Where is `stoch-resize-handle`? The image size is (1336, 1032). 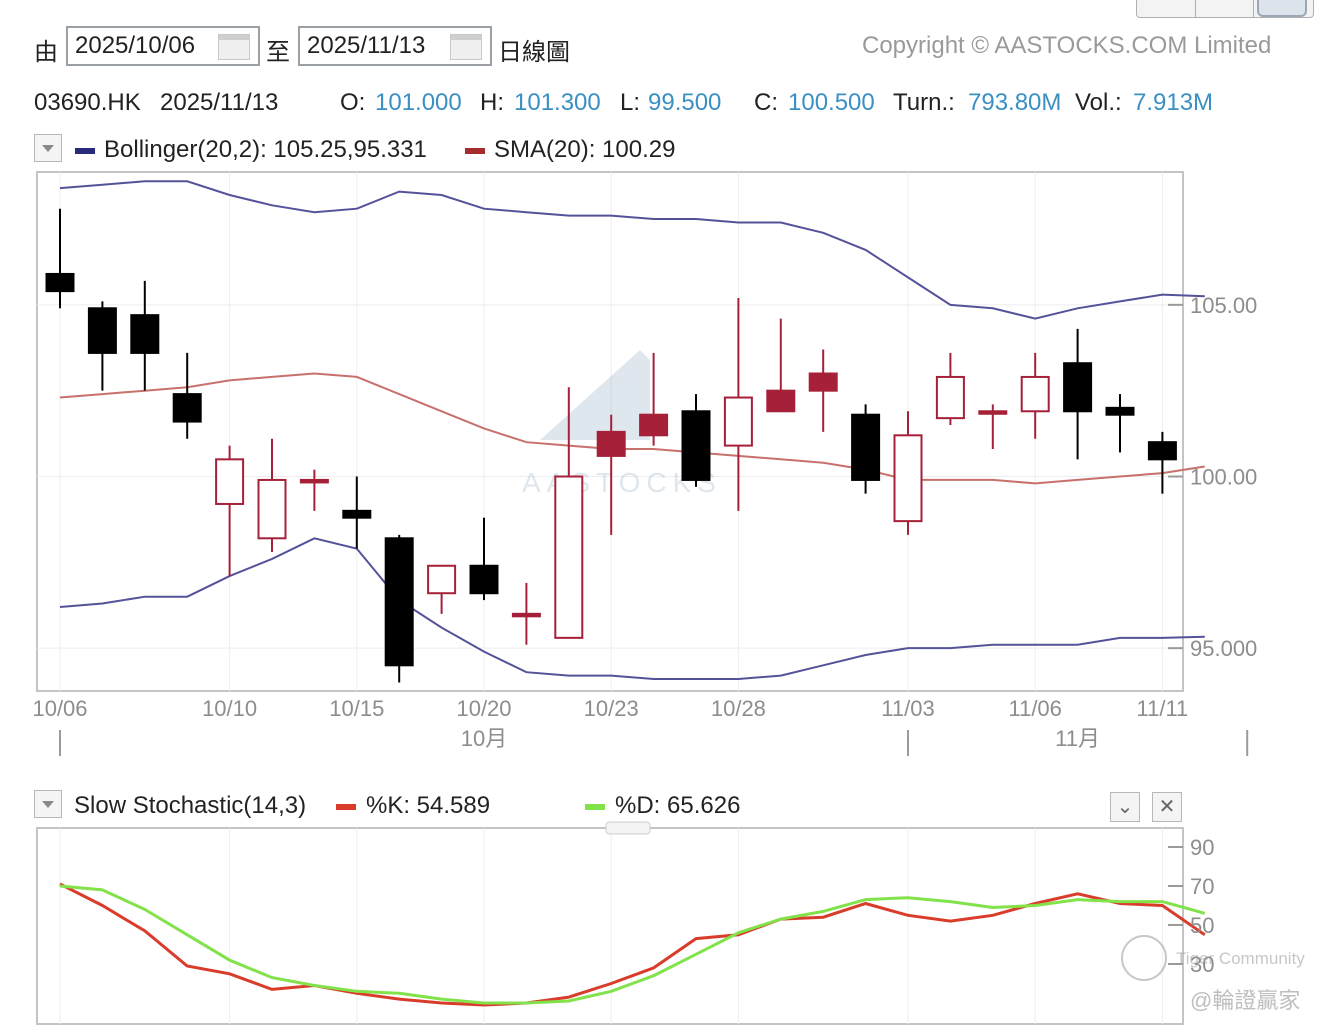
stoch-resize-handle is located at coordinates (628, 828).